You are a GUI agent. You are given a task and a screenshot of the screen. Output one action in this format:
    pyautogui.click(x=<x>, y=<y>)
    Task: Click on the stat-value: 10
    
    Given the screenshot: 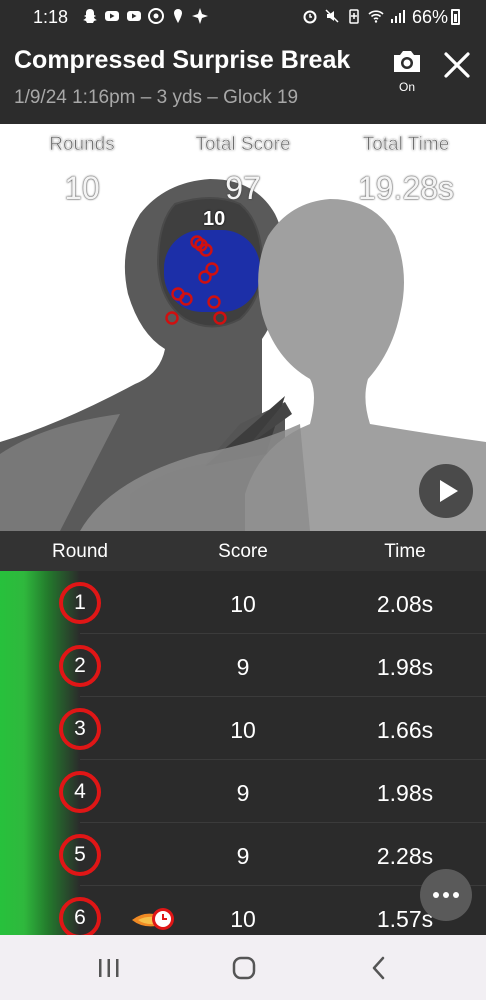 What is the action you would take?
    pyautogui.click(x=82, y=188)
    